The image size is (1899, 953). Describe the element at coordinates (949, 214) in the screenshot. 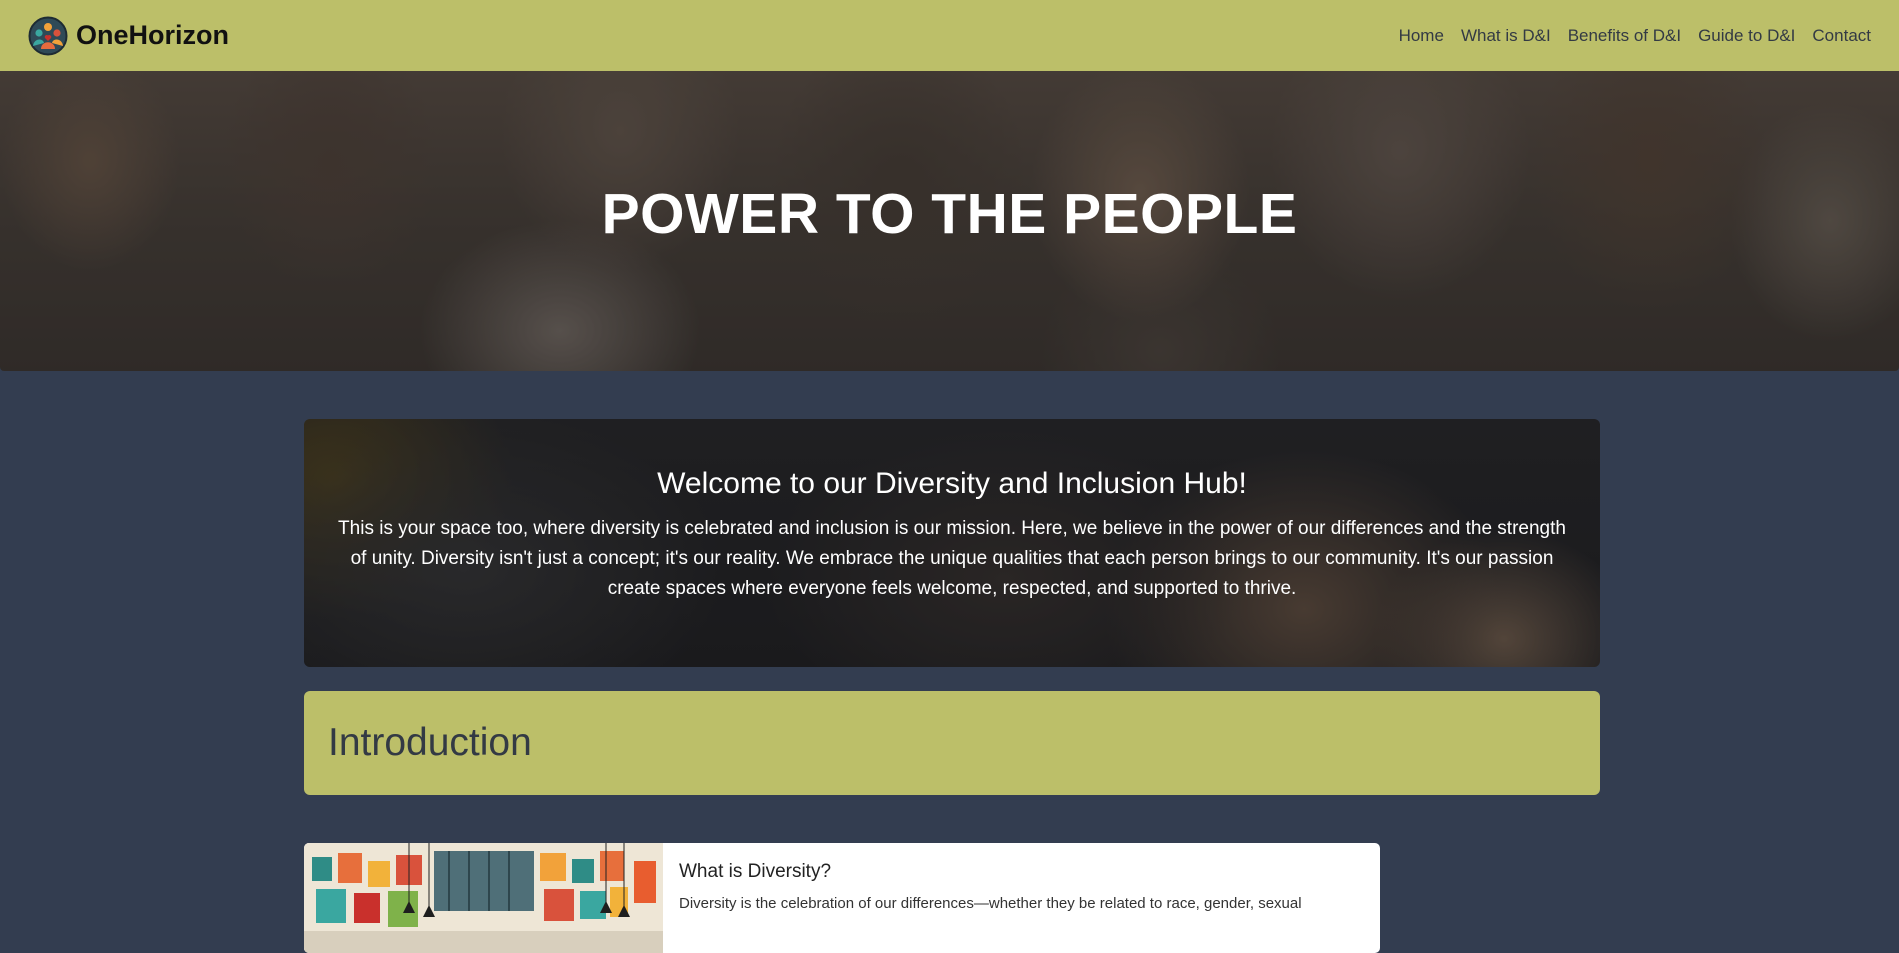

I see `hero-title: POWER TO THE PEOPLE` at that location.